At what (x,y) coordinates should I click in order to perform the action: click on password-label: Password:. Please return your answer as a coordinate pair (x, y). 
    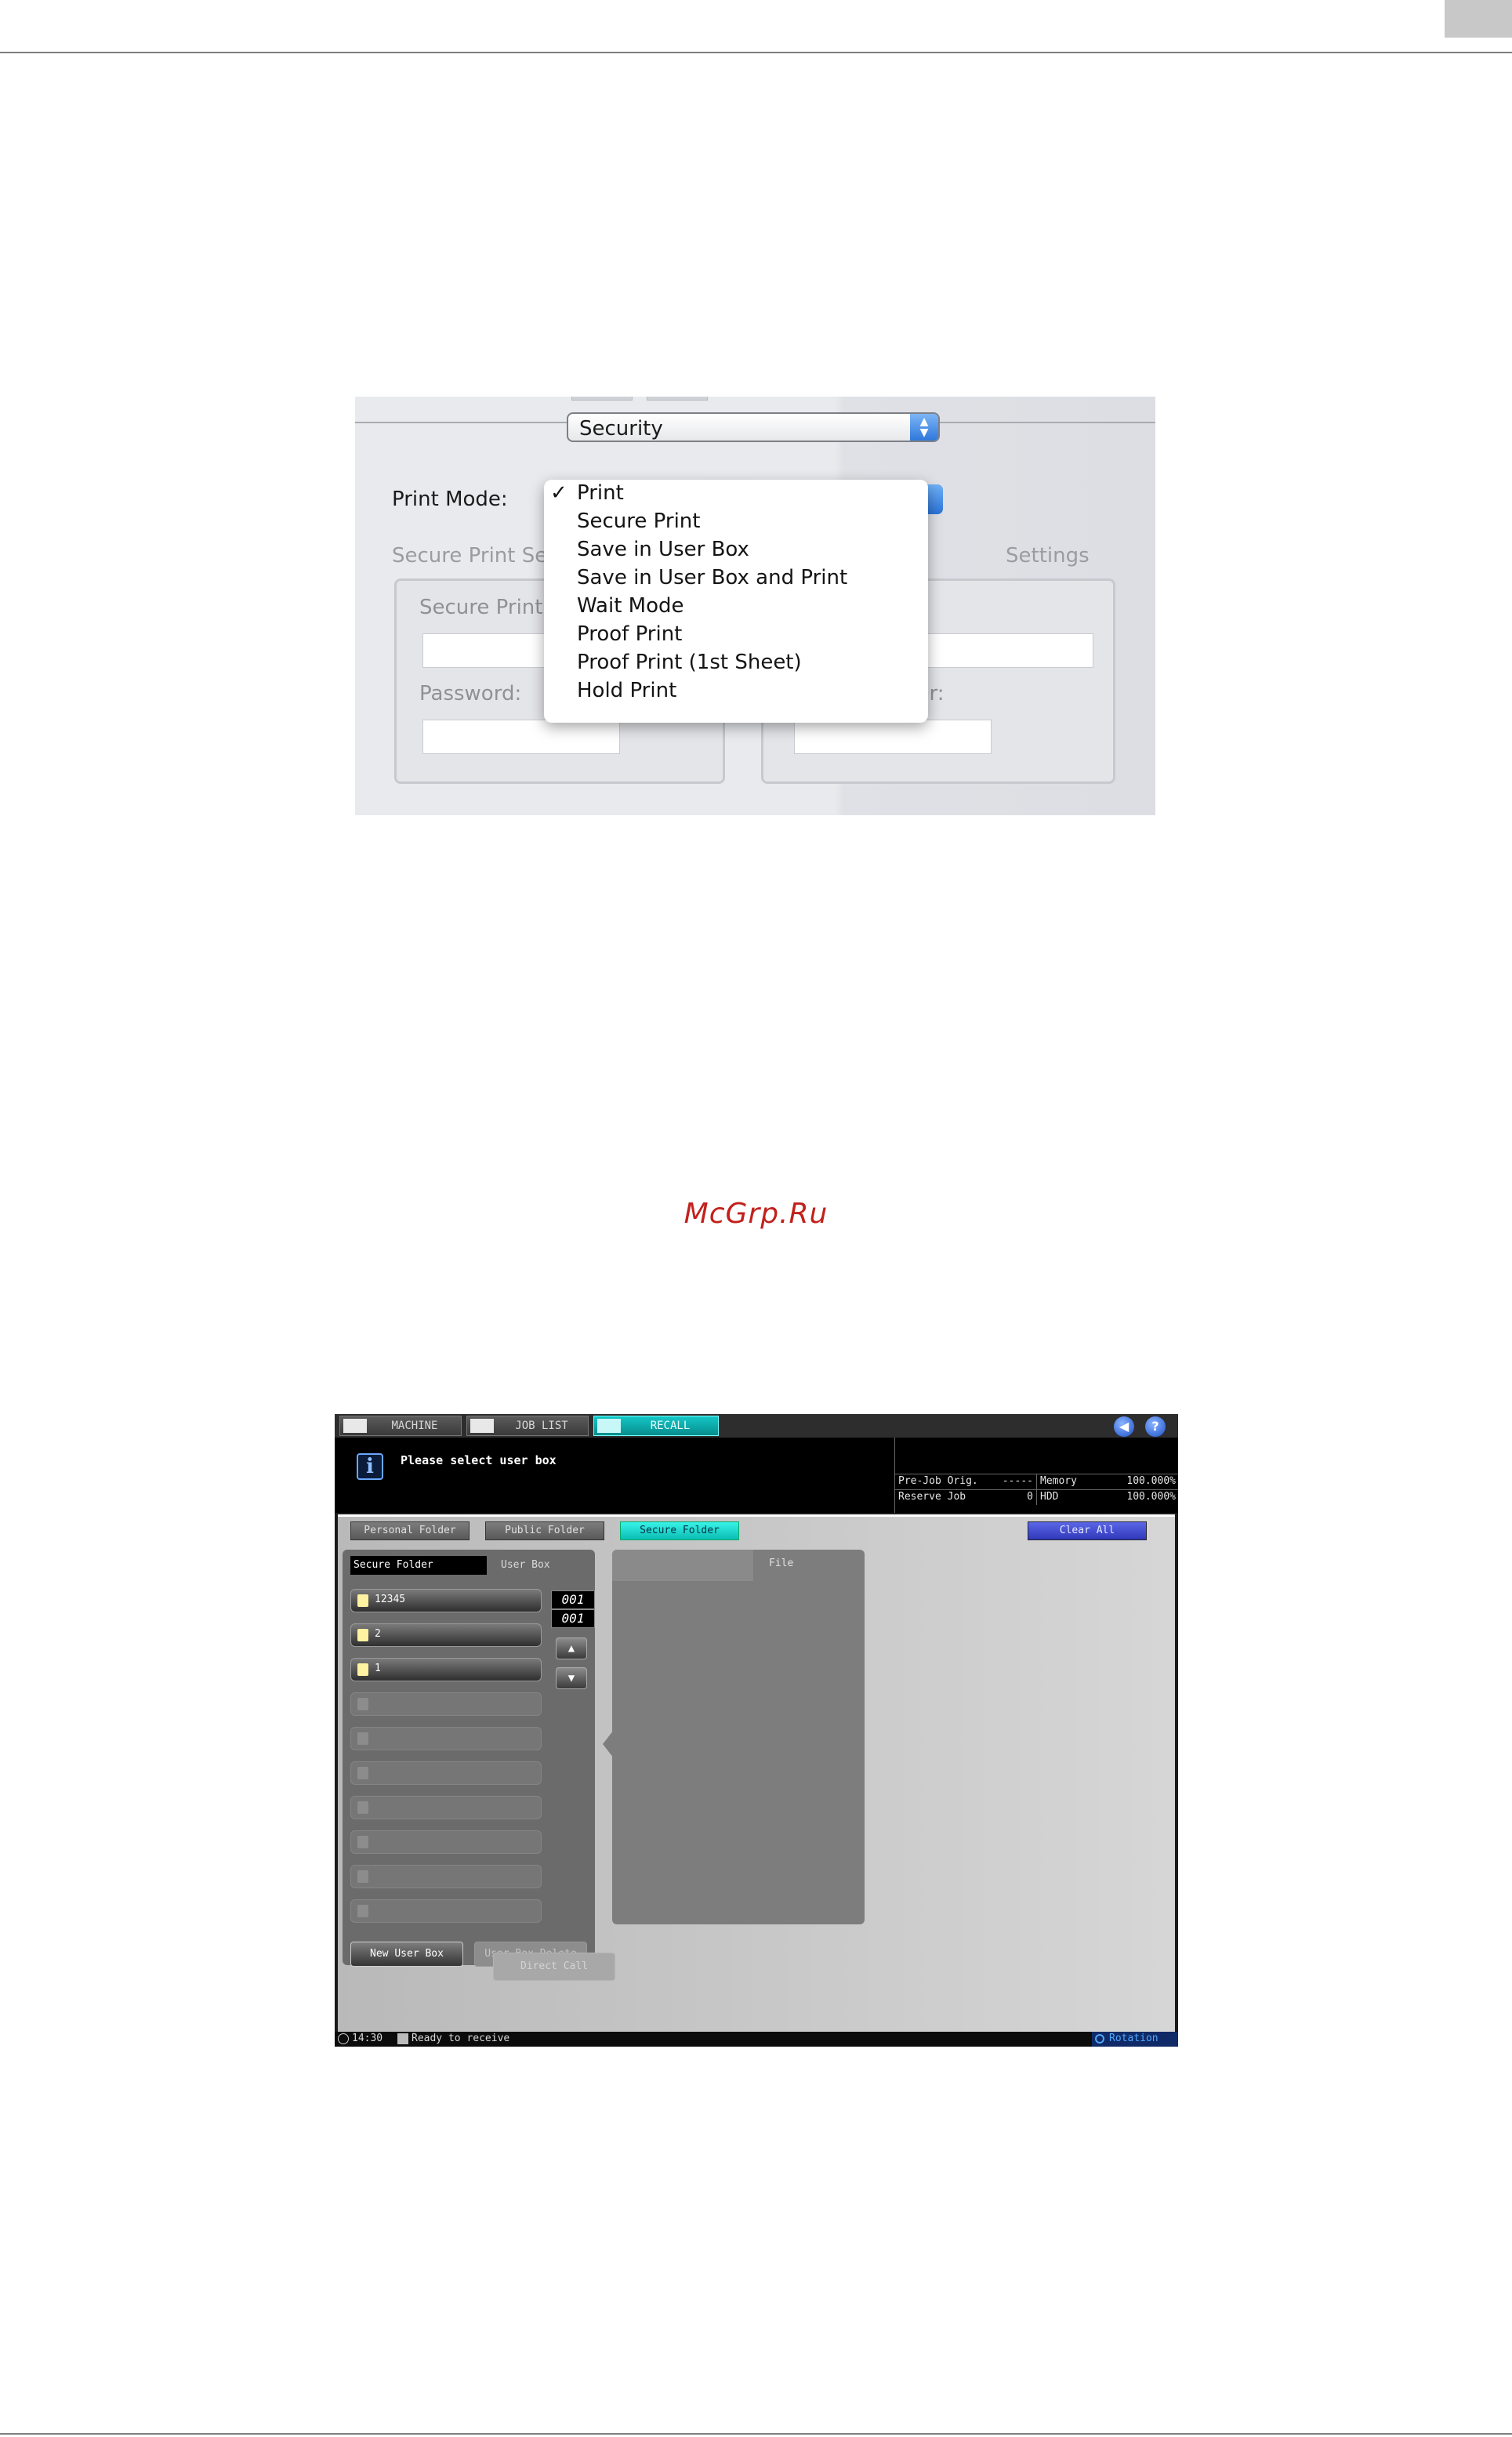
    Looking at the image, I should click on (470, 693).